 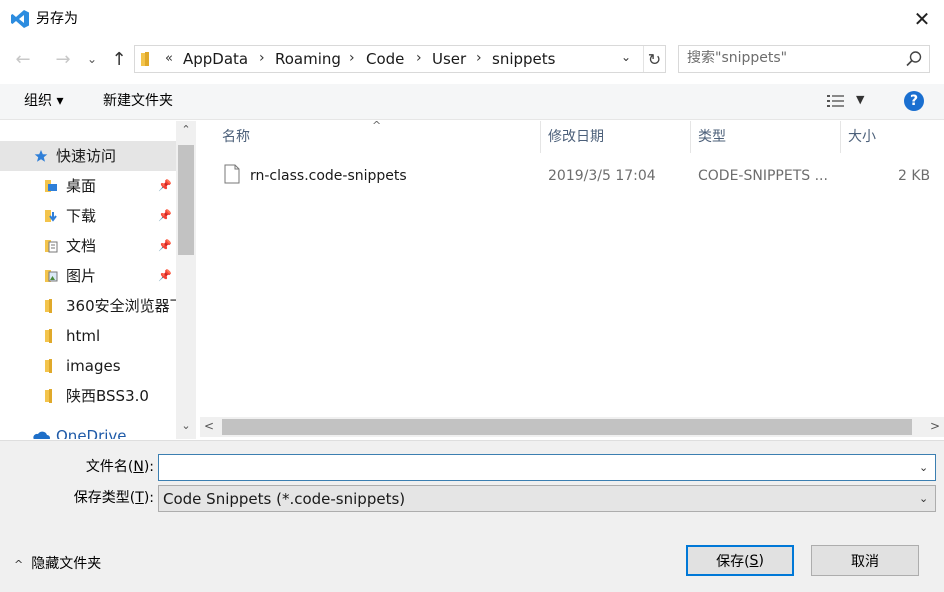 What do you see at coordinates (83, 336) in the screenshot?
I see `sidebar-item-label: html` at bounding box center [83, 336].